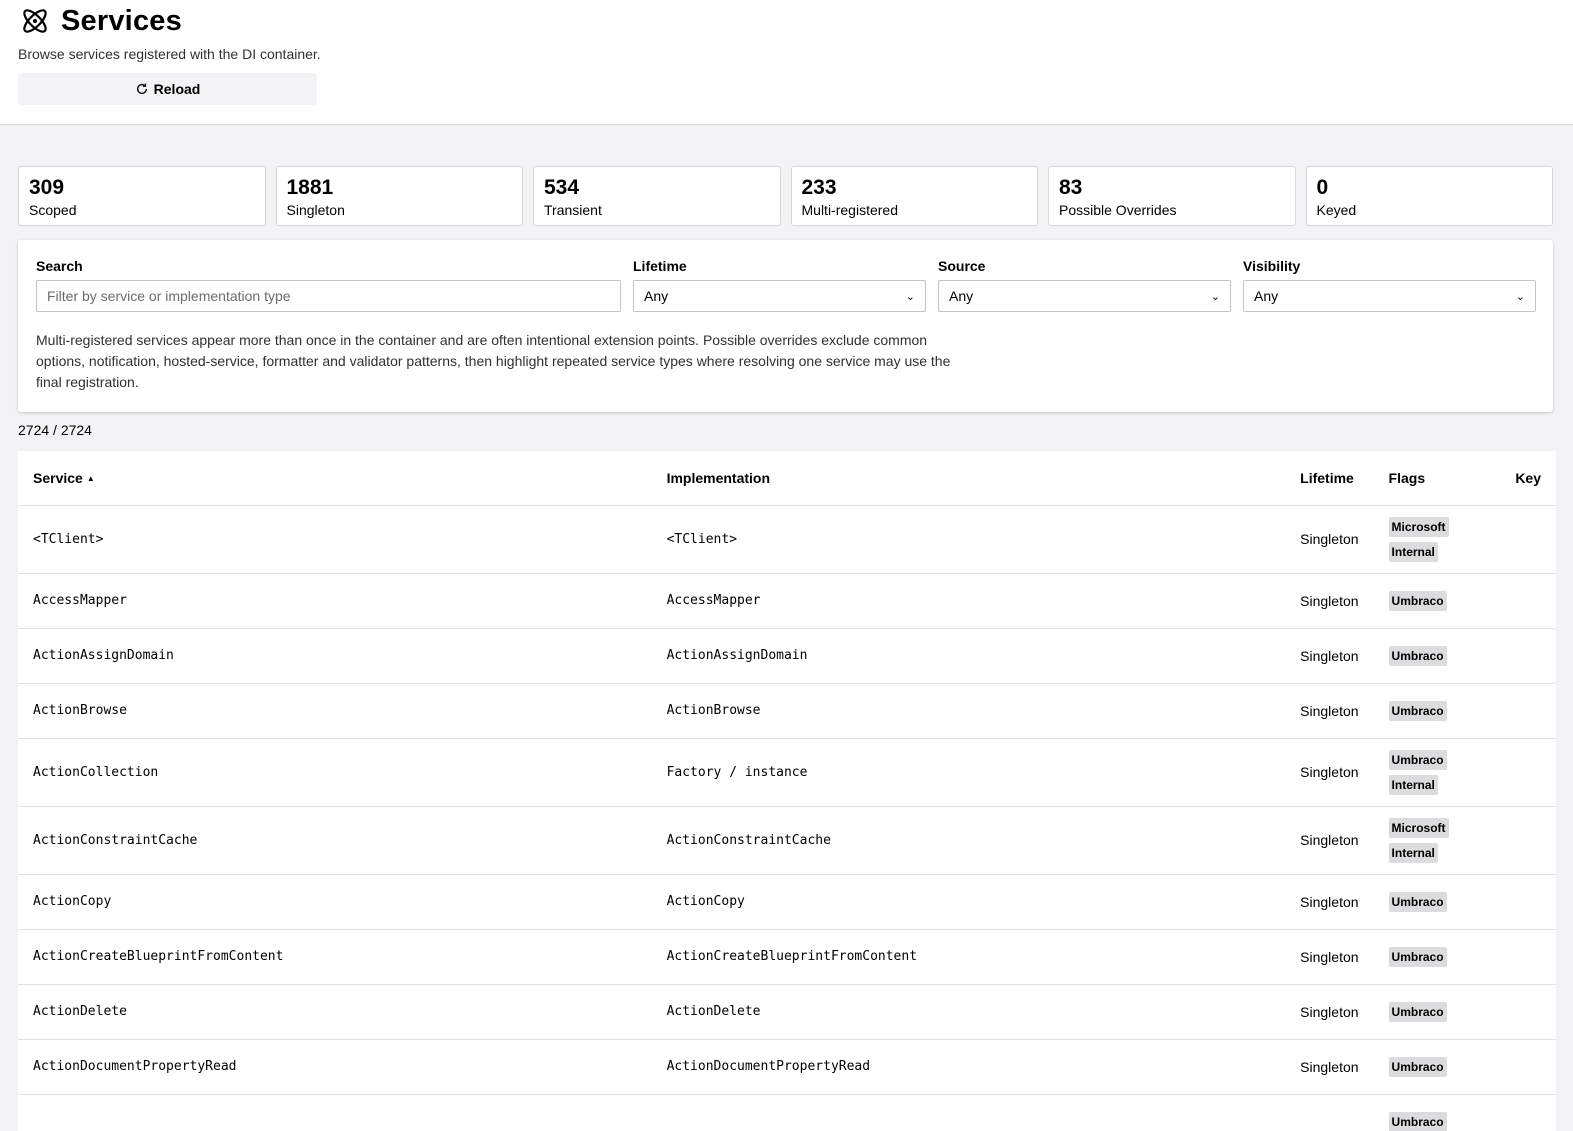 The width and height of the screenshot is (1573, 1131). Describe the element at coordinates (657, 196) in the screenshot. I see `stat-card: 534 Transient` at that location.